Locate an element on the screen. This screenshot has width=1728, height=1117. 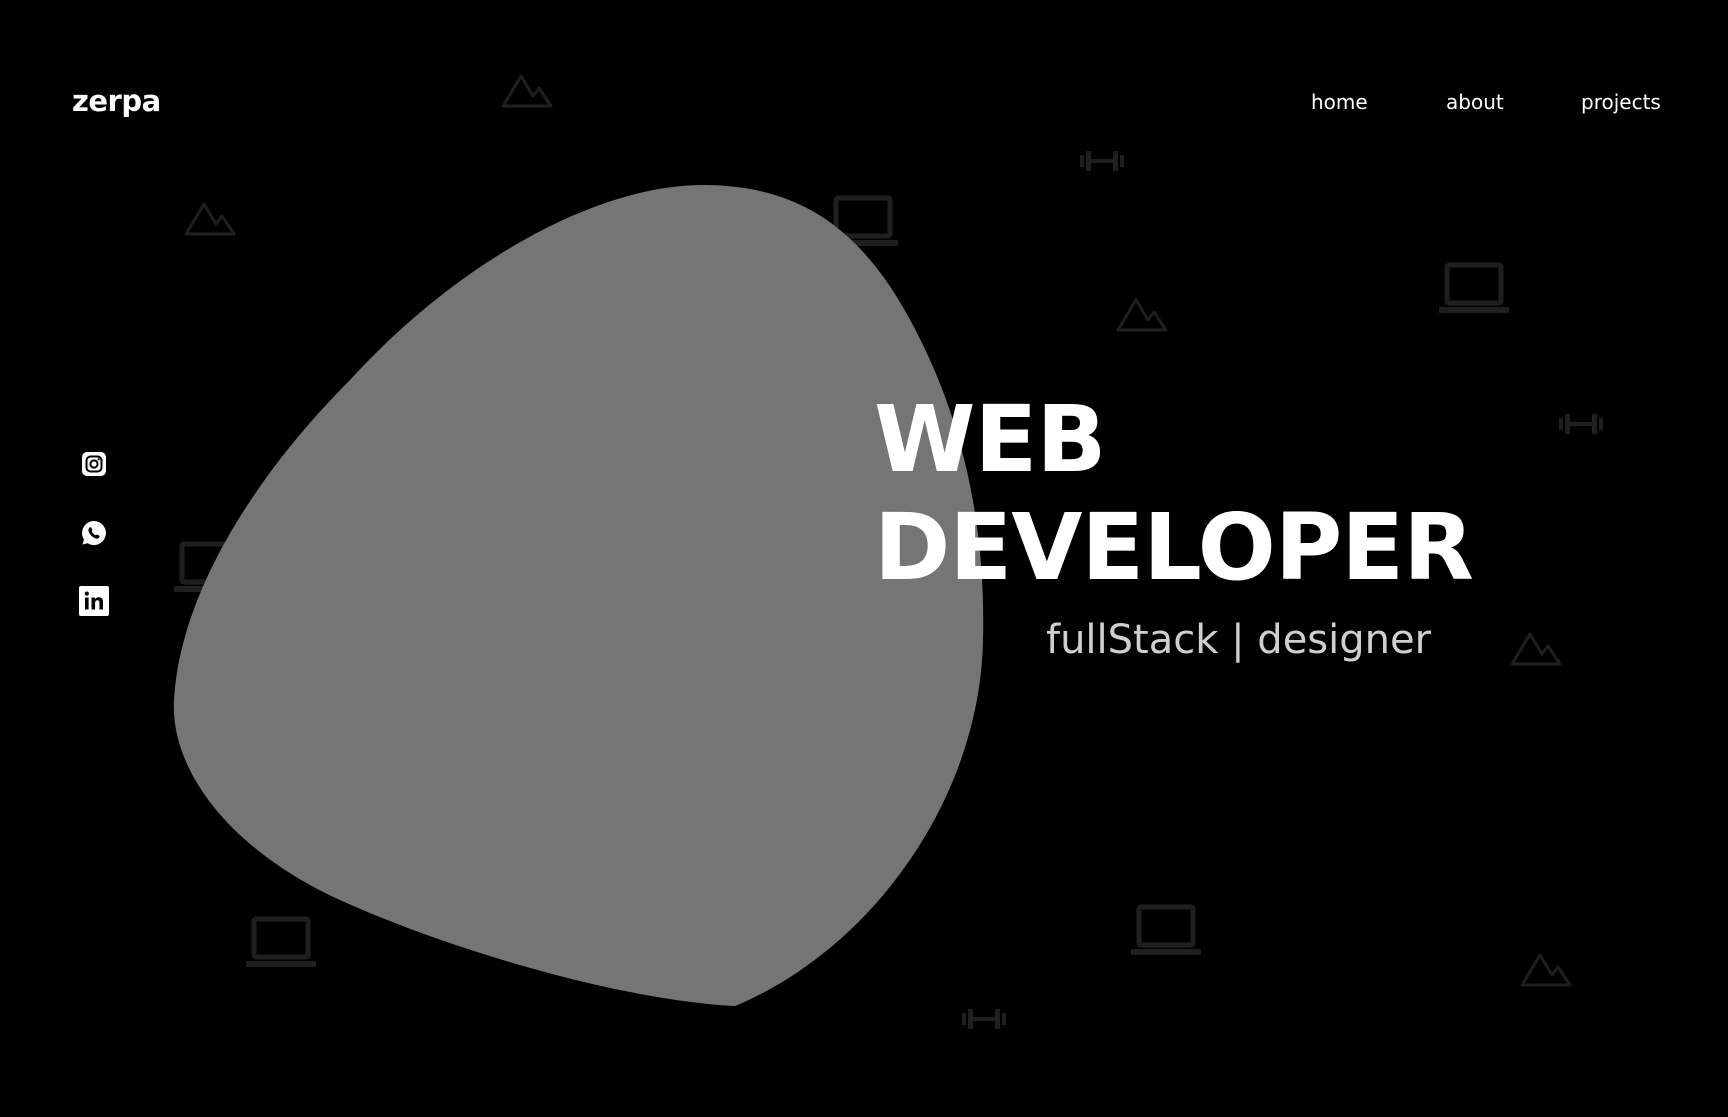
nav-about-link: about is located at coordinates (1475, 102).